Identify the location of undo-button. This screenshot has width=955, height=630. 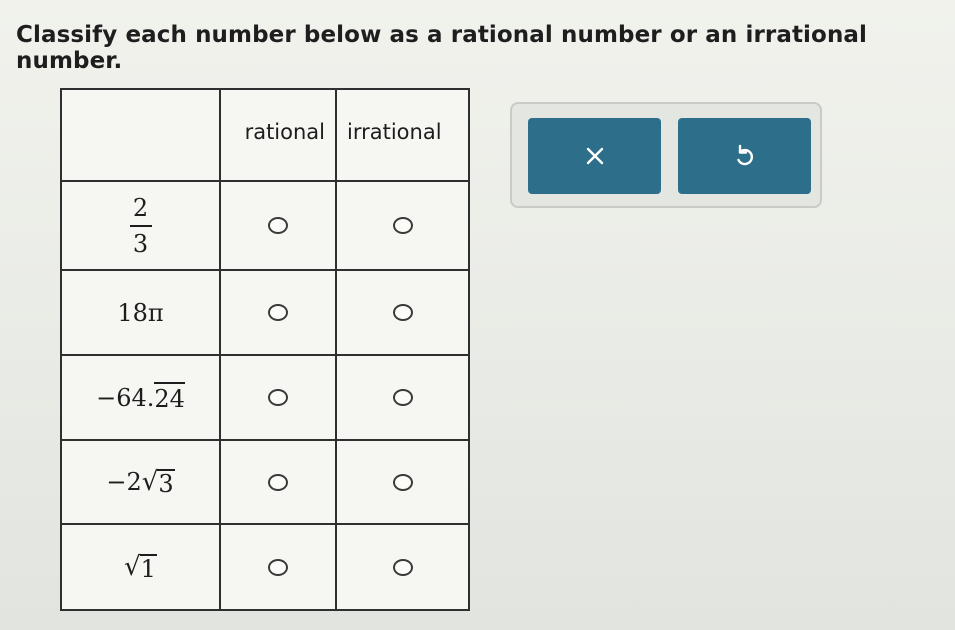
(744, 156).